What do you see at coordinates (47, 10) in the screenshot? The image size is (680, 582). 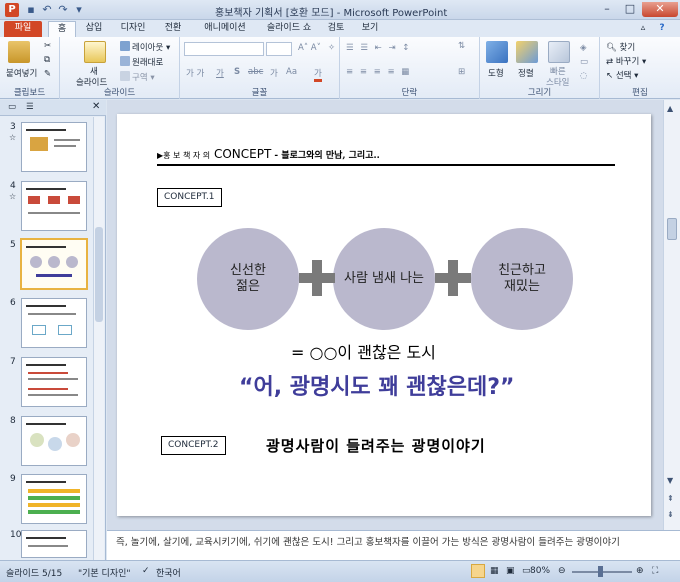 I see `undo-icon: ↶` at bounding box center [47, 10].